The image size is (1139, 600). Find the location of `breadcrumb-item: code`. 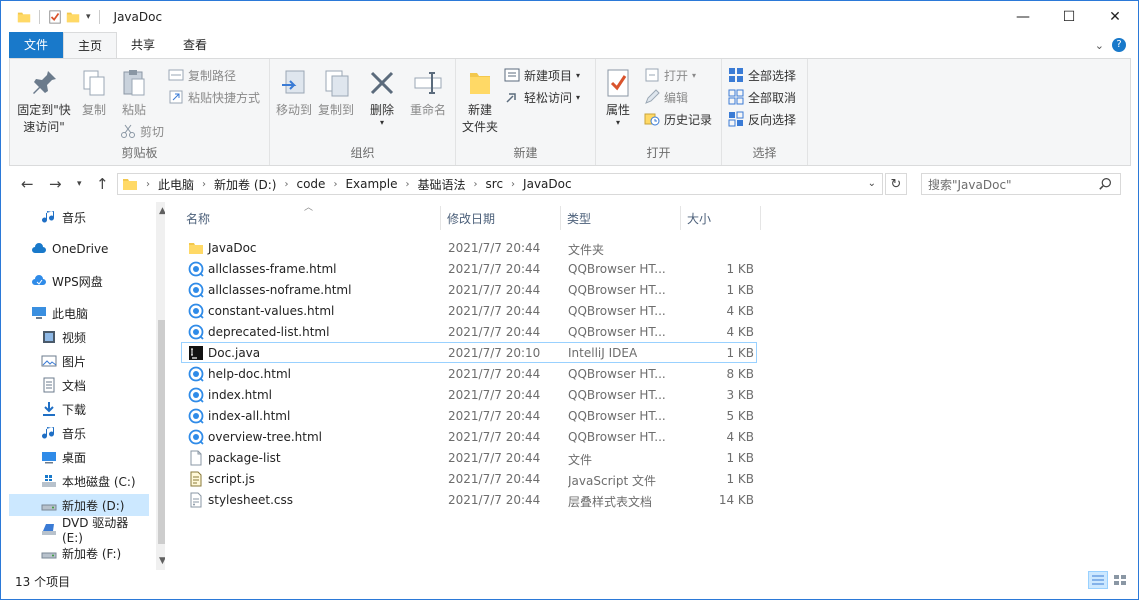

breadcrumb-item: code is located at coordinates (310, 184).